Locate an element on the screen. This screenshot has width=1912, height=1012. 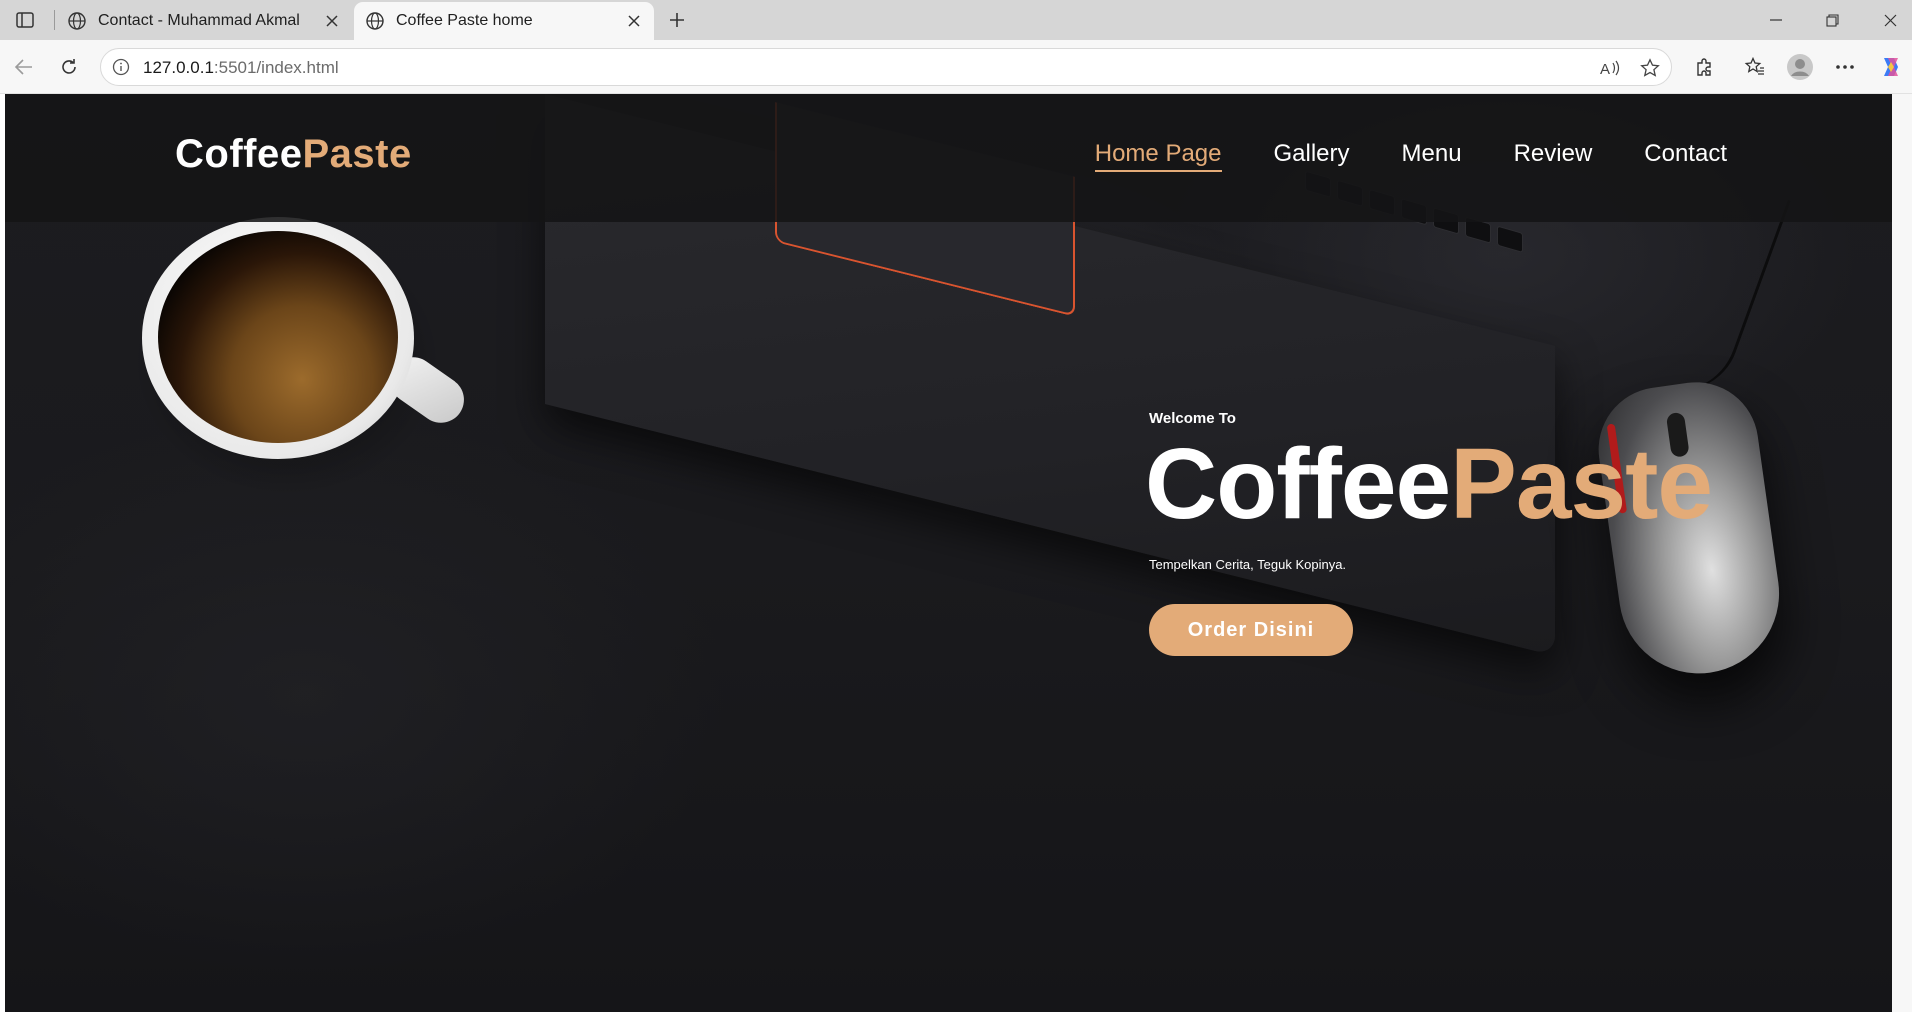
tab-coffee-paste-home: Coffee Paste home is located at coordinates (504, 21).